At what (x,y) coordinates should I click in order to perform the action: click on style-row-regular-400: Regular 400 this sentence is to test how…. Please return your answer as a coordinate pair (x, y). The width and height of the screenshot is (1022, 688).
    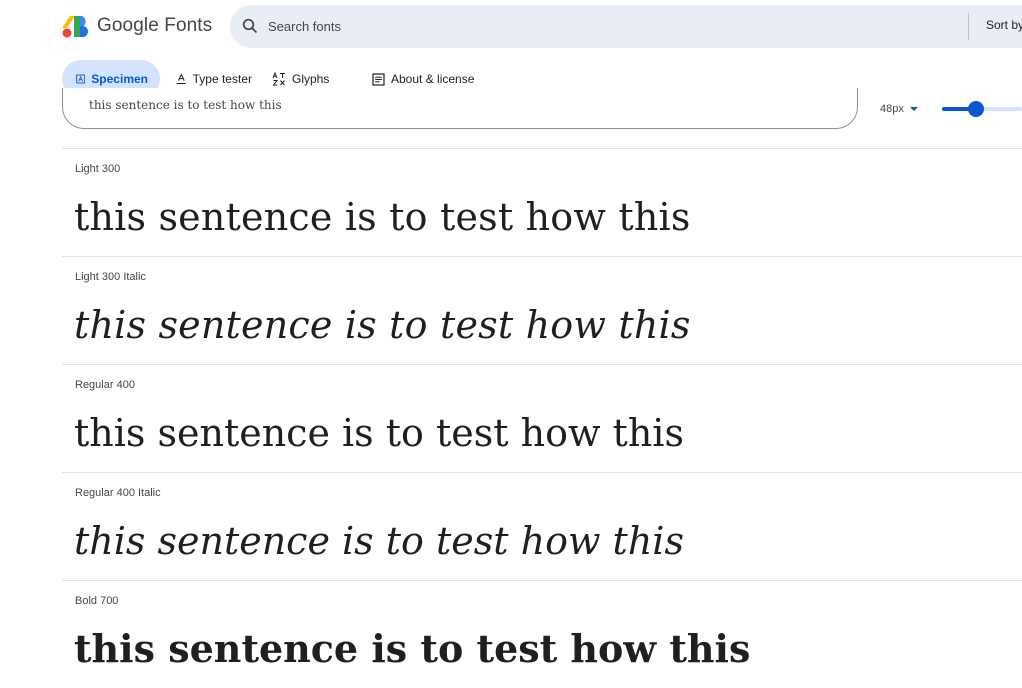
    Looking at the image, I should click on (542, 418).